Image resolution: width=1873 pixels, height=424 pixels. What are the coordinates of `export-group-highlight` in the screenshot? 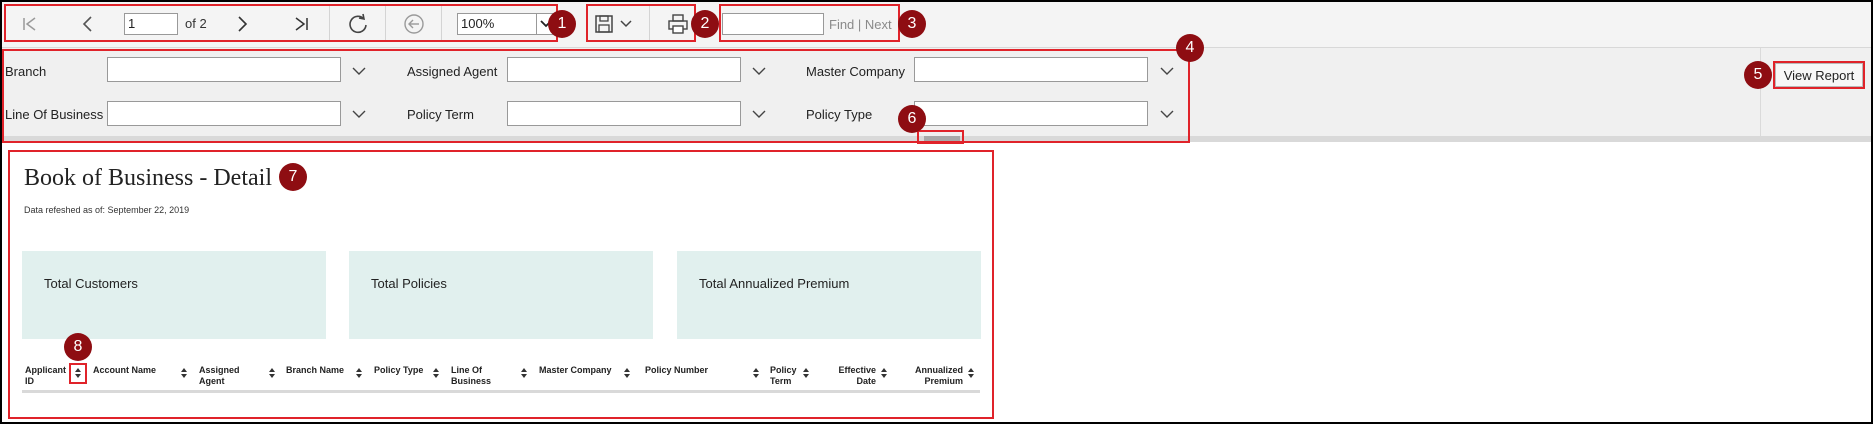 It's located at (641, 23).